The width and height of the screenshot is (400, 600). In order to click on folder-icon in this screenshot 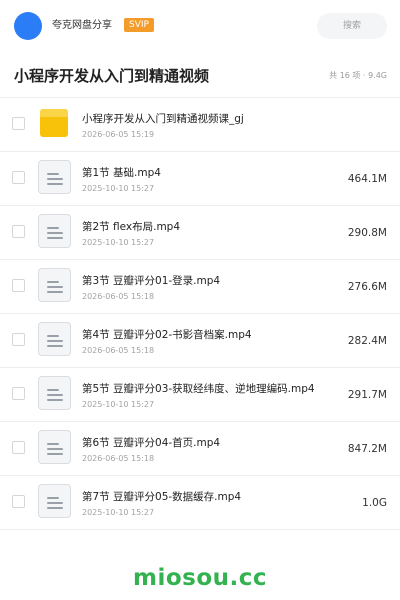, I will do `click(54, 123)`.